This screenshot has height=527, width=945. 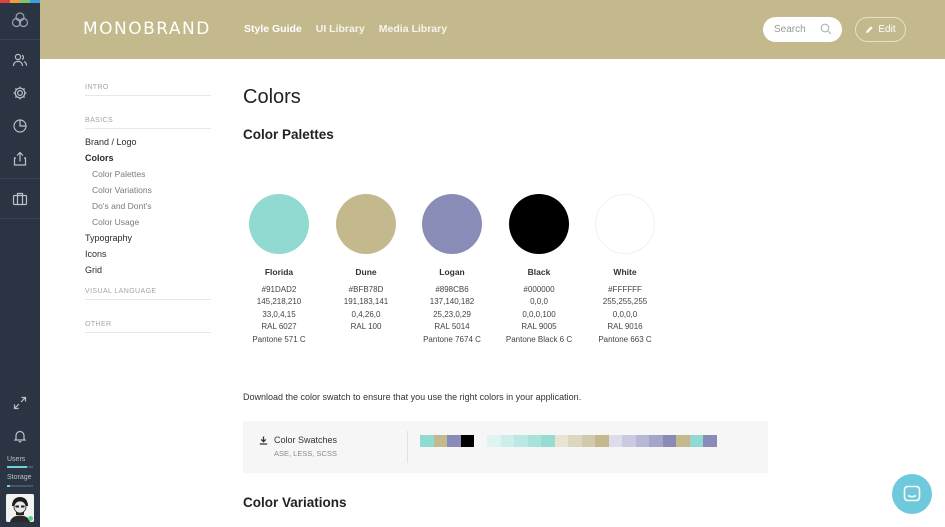 What do you see at coordinates (148, 174) in the screenshot?
I see `nav-item-color-palettes: Color Palettes` at bounding box center [148, 174].